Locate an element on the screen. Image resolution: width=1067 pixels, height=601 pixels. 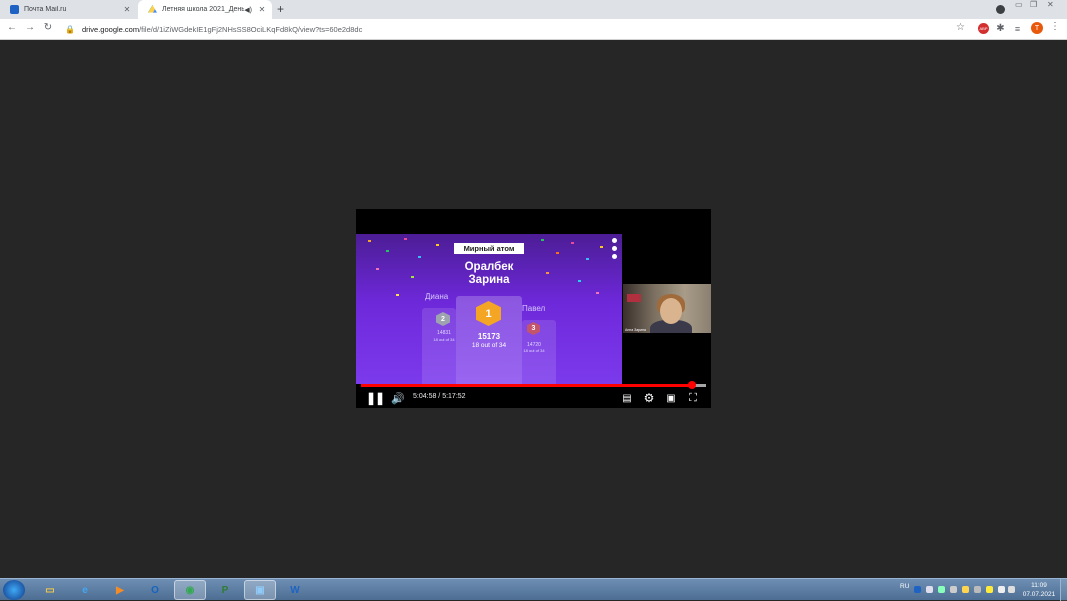
system-clock: 11:09 07.07.2021 is located at coordinates (1039, 590).